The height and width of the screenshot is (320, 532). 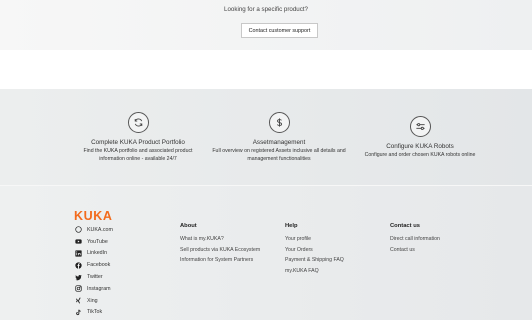 I want to click on feature-title: Configure KUKA Robots, so click(x=420, y=146).